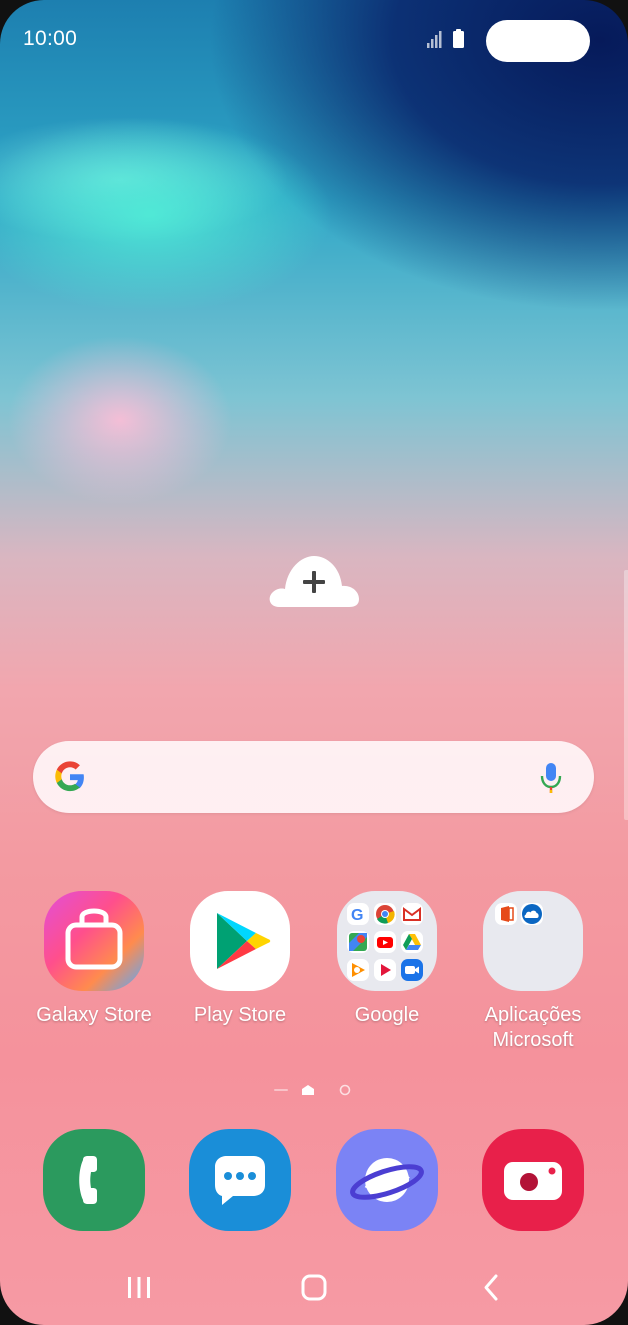  Describe the element at coordinates (240, 941) in the screenshot. I see `play-store-icon` at that location.